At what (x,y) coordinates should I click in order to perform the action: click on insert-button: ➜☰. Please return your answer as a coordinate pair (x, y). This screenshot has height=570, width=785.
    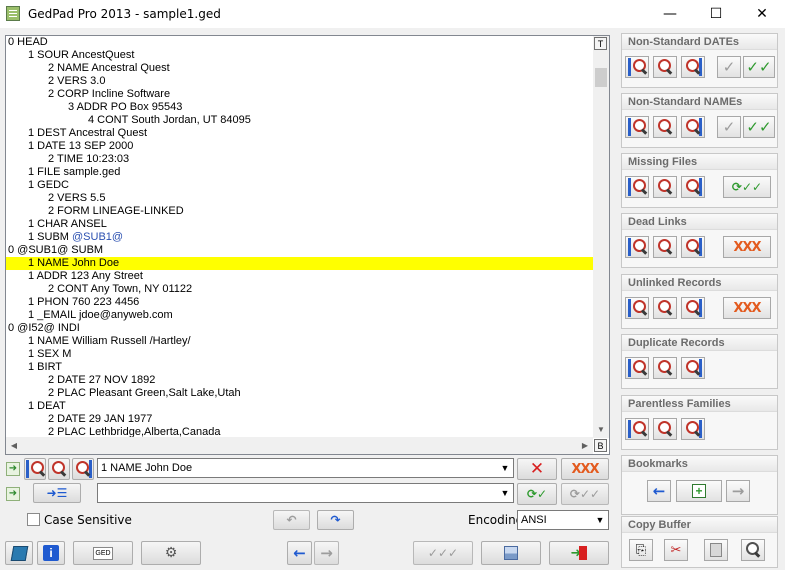
    Looking at the image, I should click on (57, 493).